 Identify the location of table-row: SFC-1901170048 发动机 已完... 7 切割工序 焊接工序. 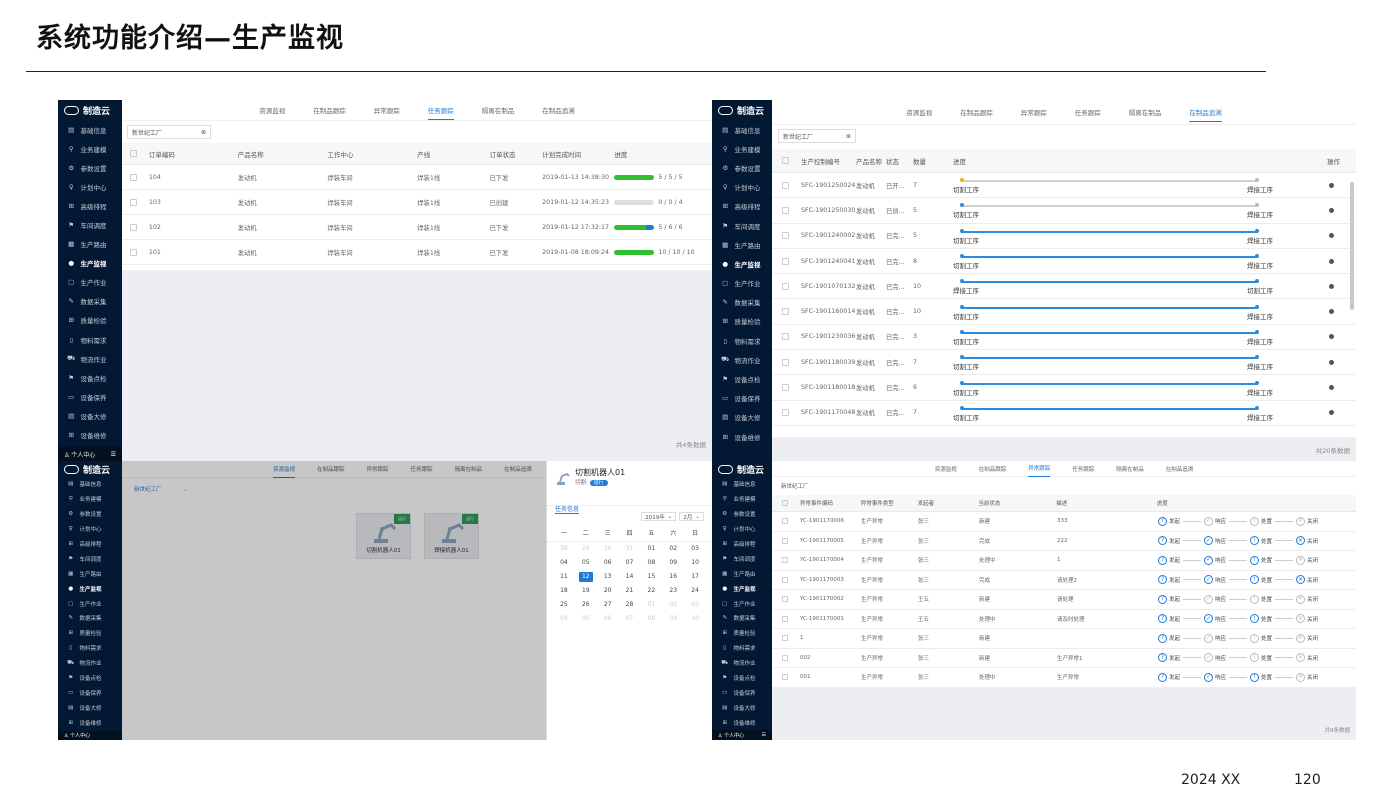
(1064, 413).